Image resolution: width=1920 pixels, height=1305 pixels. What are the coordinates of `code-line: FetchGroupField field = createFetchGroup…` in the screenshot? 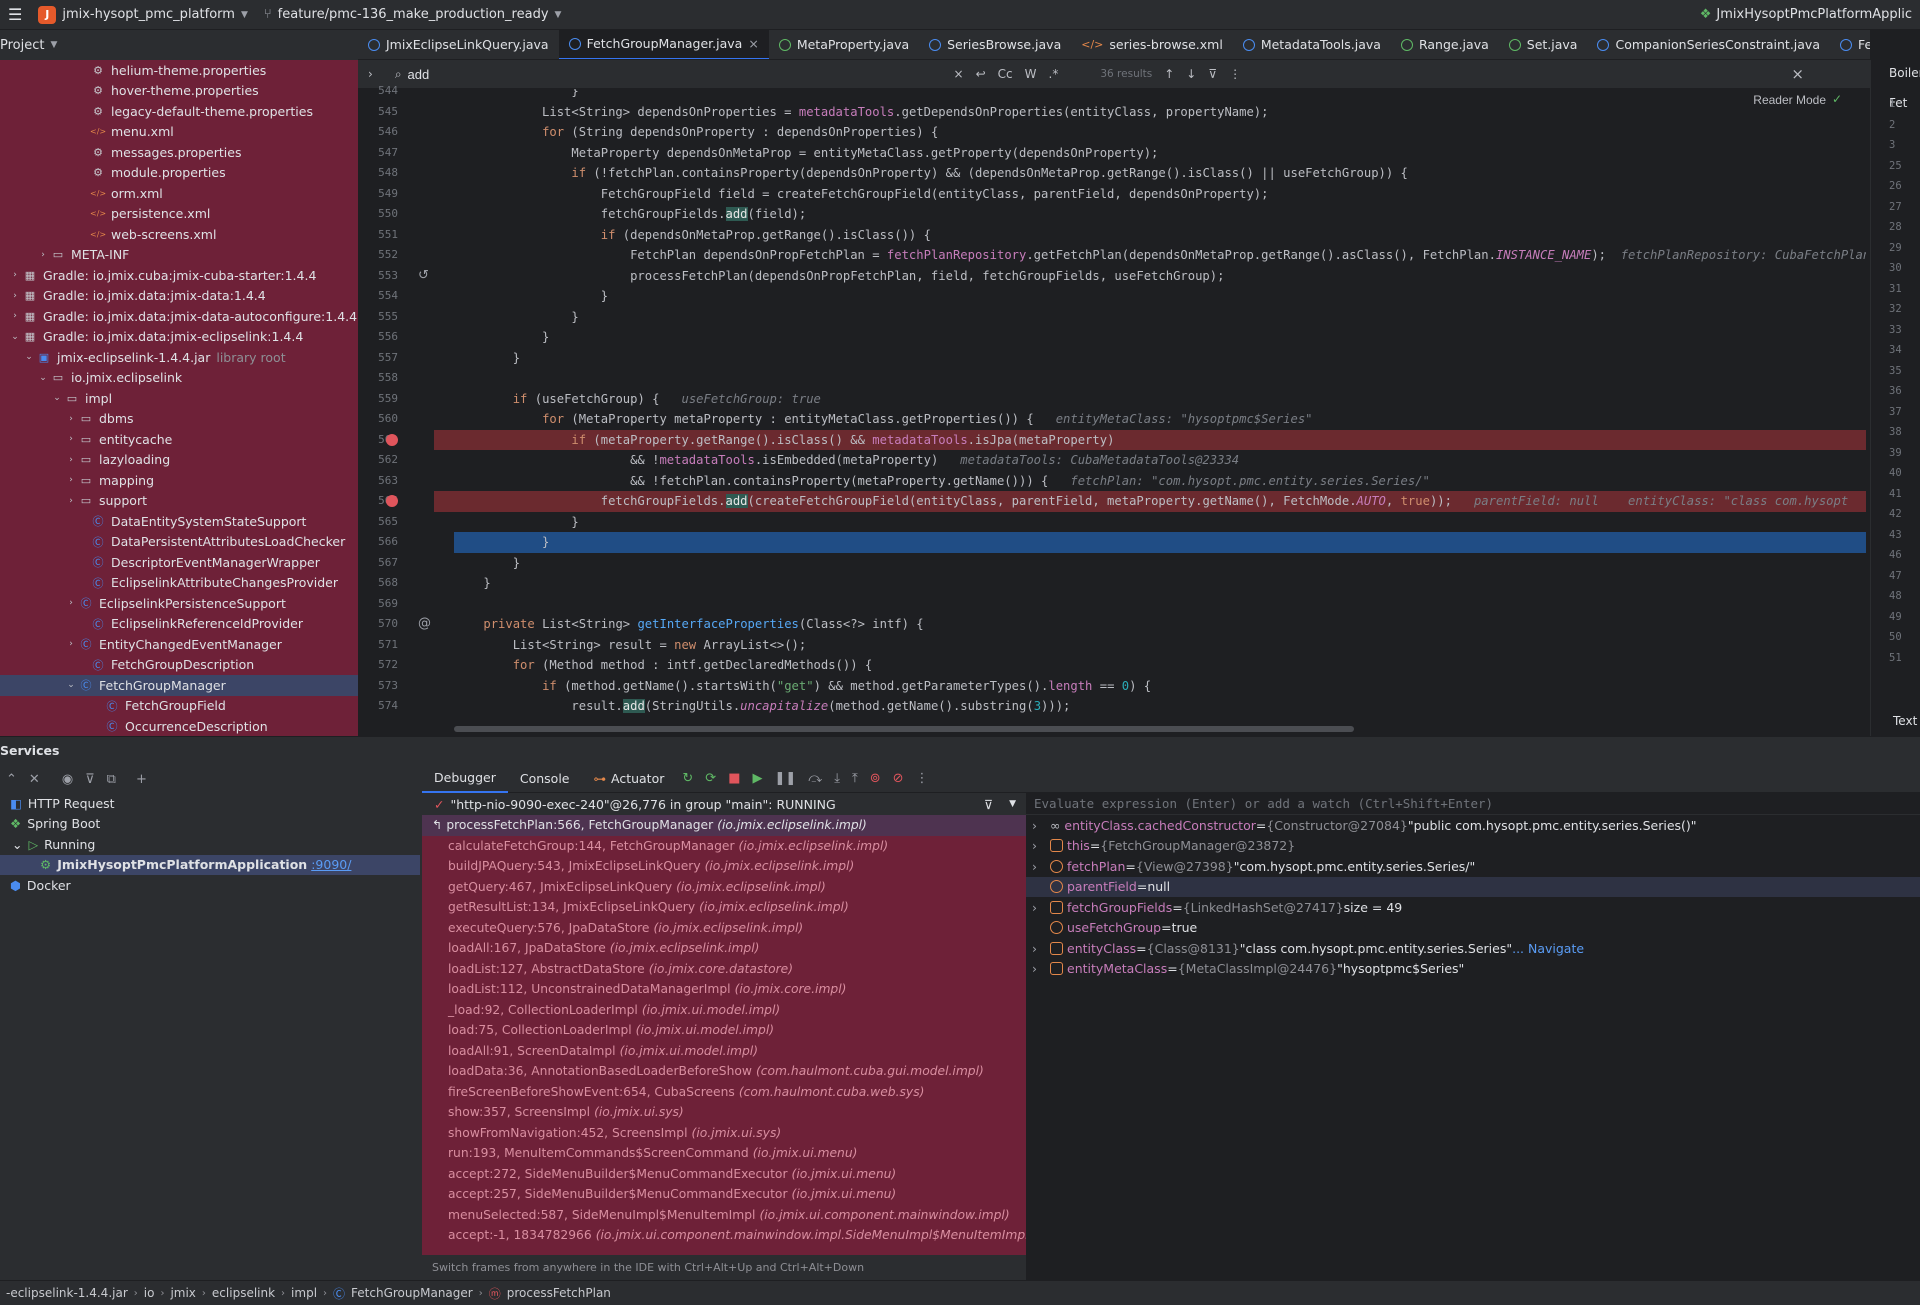 It's located at (1160, 194).